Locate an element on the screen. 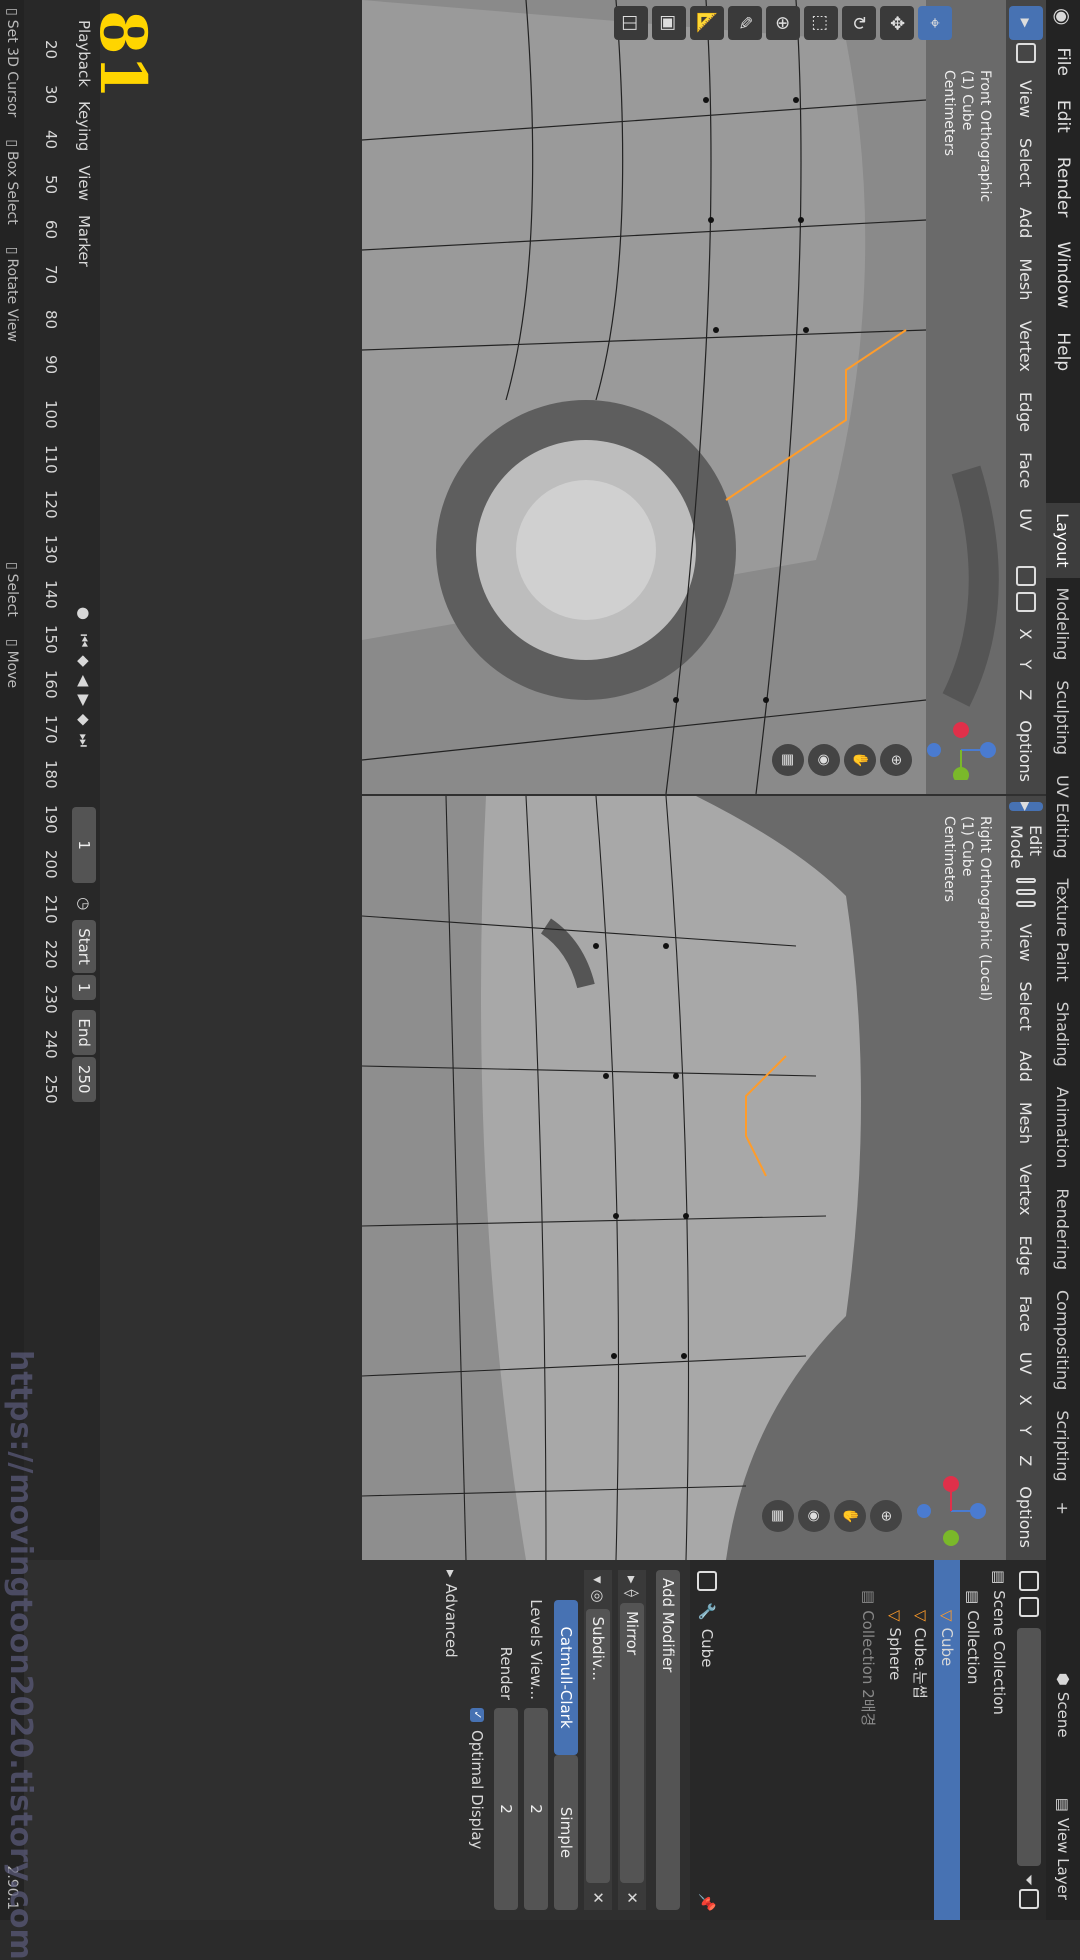 The width and height of the screenshot is (1080, 1960). simple-button: Simple is located at coordinates (566, 1832).